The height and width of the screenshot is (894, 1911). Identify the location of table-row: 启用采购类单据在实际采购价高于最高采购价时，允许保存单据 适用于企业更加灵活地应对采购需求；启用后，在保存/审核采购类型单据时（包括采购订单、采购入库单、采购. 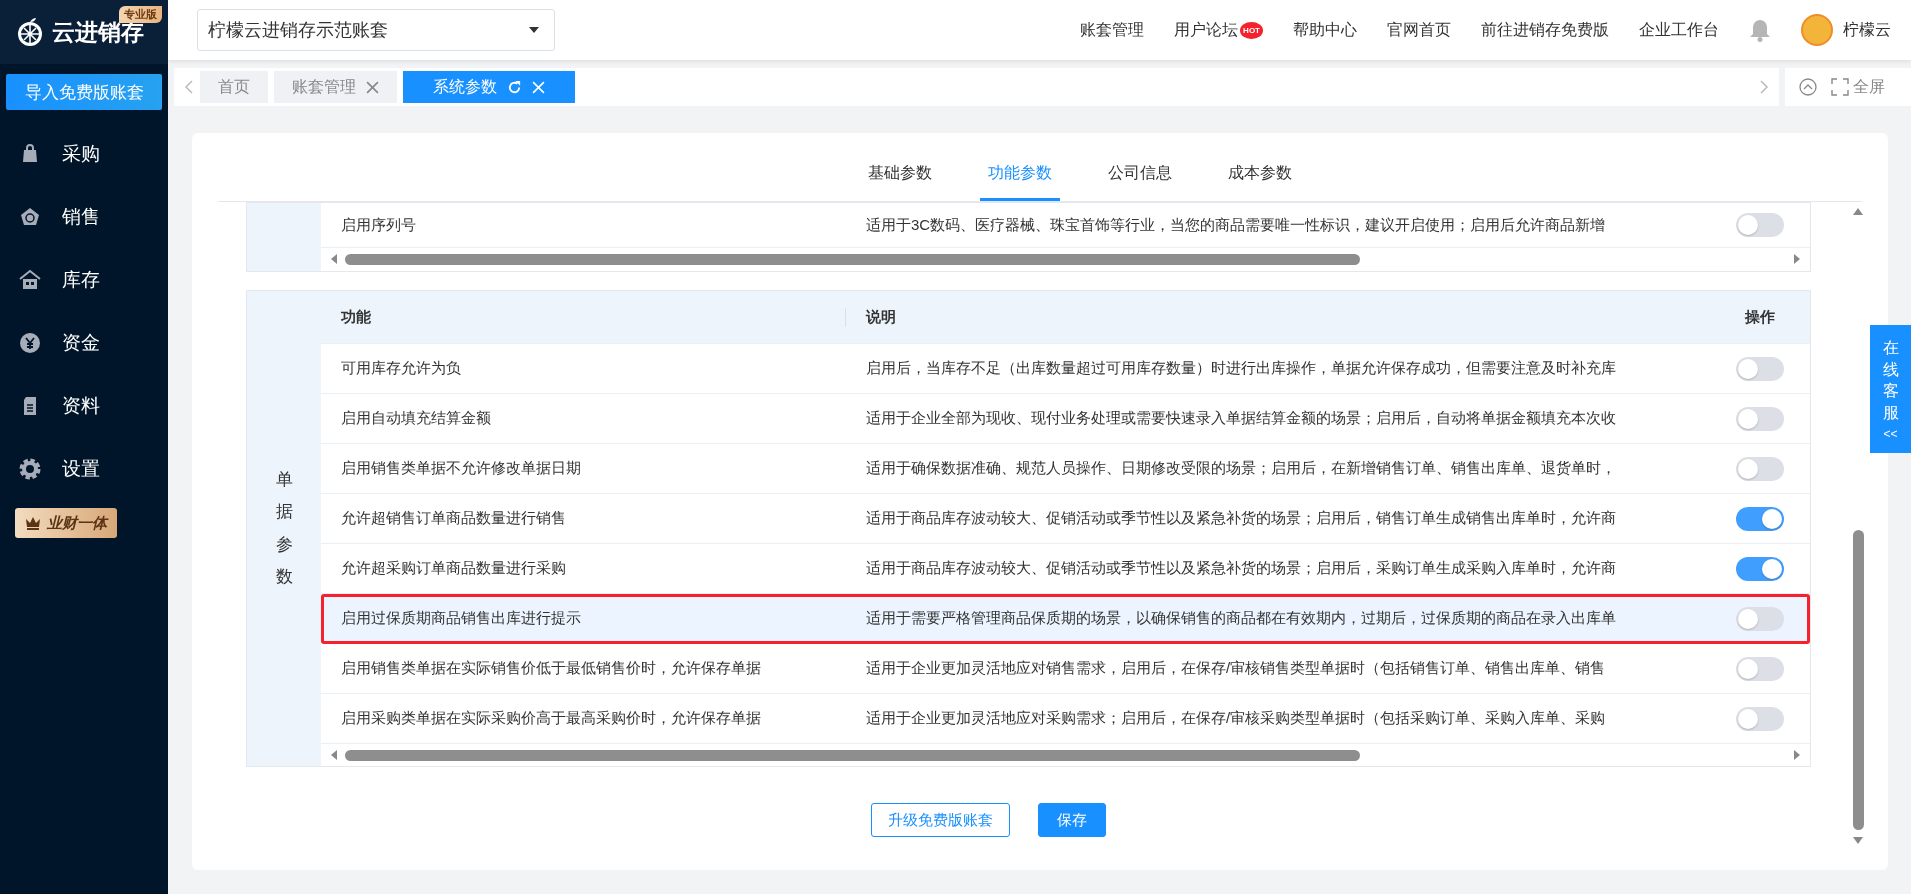
(1065, 719).